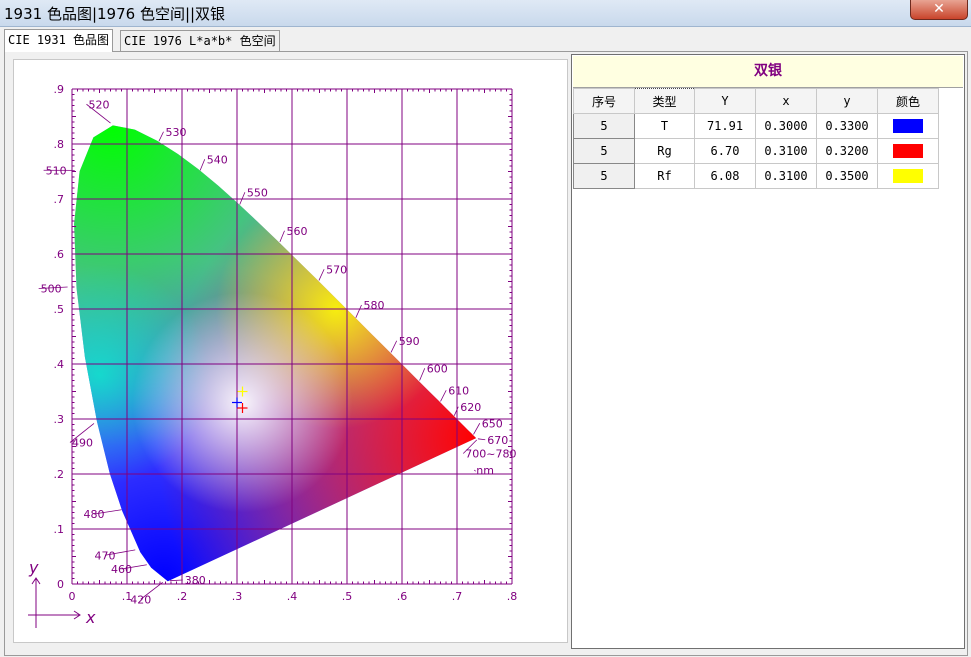  I want to click on title-bar: 1931 色品图|1976 色空间||双银 ✕, so click(485, 13).